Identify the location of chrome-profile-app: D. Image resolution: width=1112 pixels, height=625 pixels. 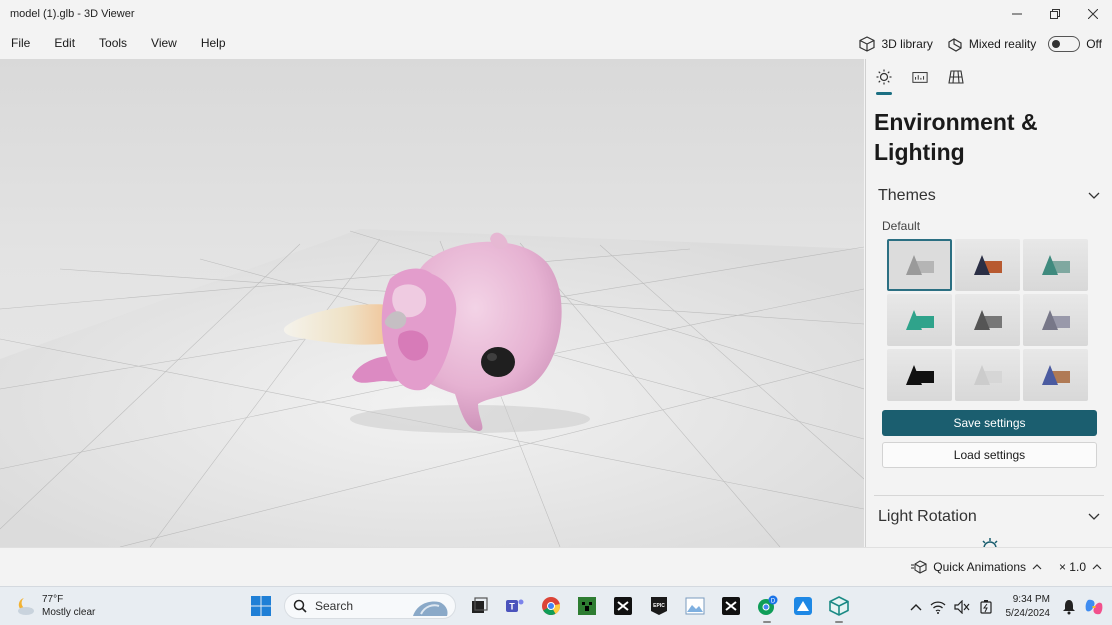
(767, 608).